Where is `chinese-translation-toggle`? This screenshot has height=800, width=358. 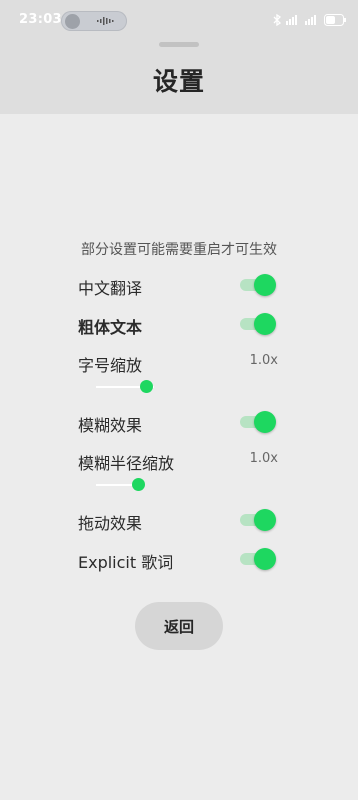
chinese-translation-toggle is located at coordinates (258, 285).